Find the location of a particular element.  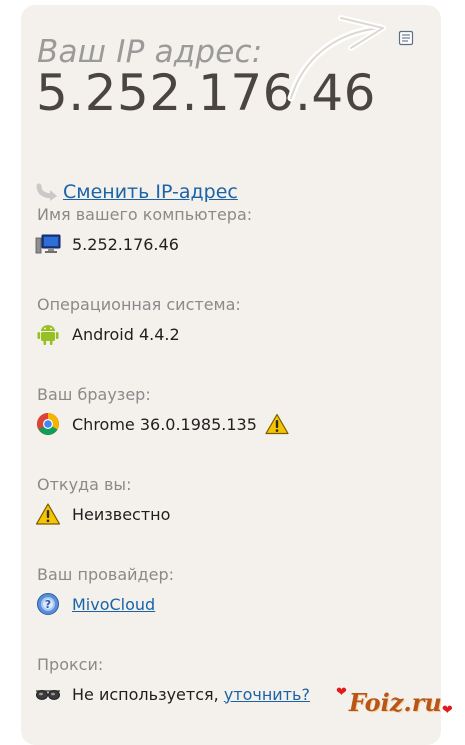

browser-value: Chrome 36.0.1985.135 is located at coordinates (164, 424).